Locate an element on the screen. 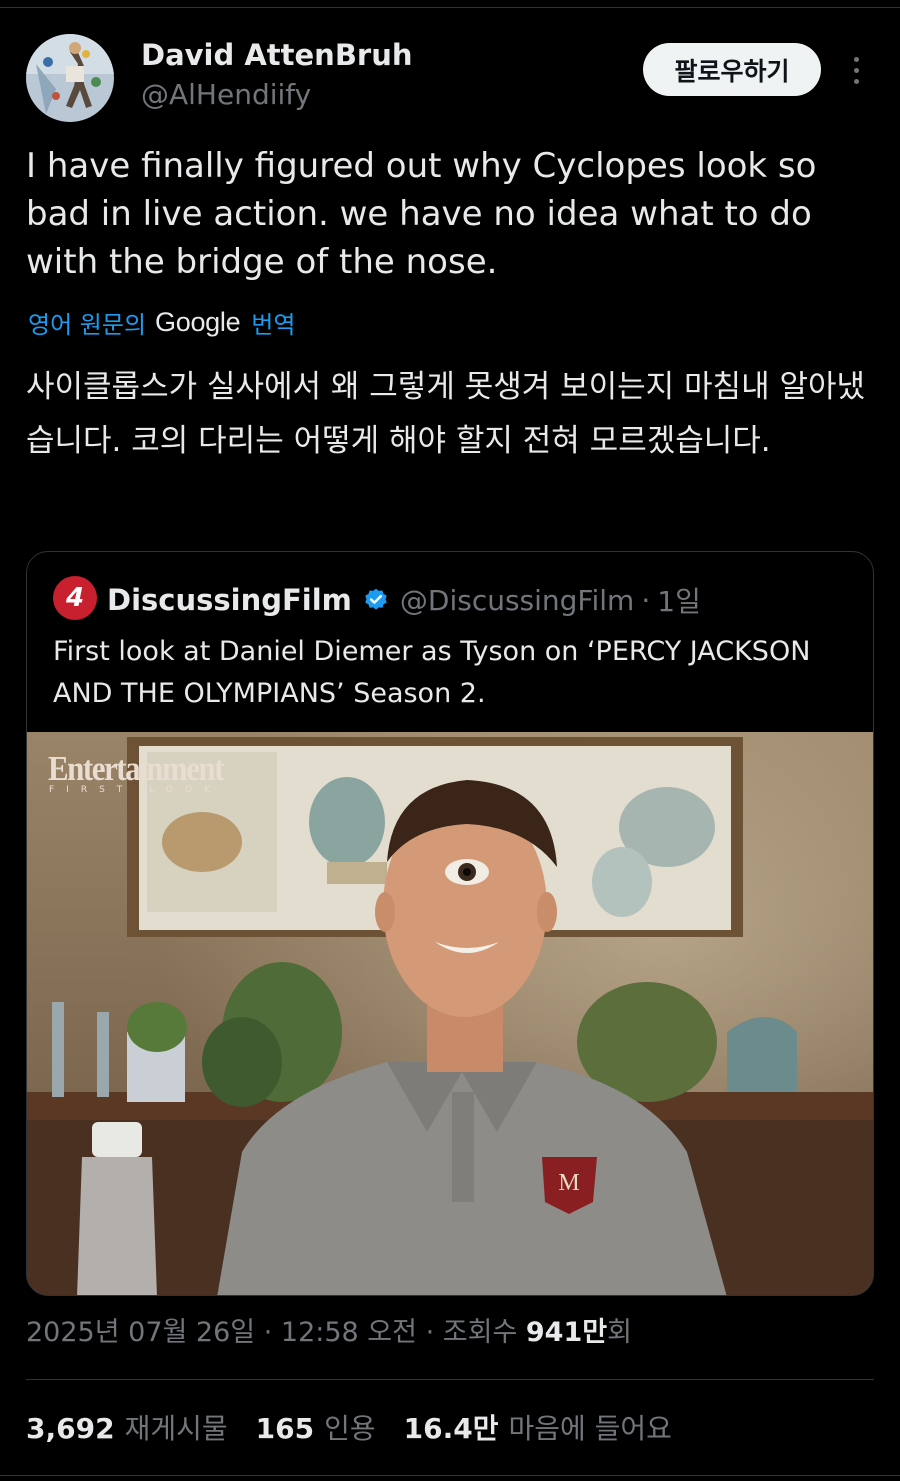  shirt-patch-letter: M is located at coordinates (568, 1183).